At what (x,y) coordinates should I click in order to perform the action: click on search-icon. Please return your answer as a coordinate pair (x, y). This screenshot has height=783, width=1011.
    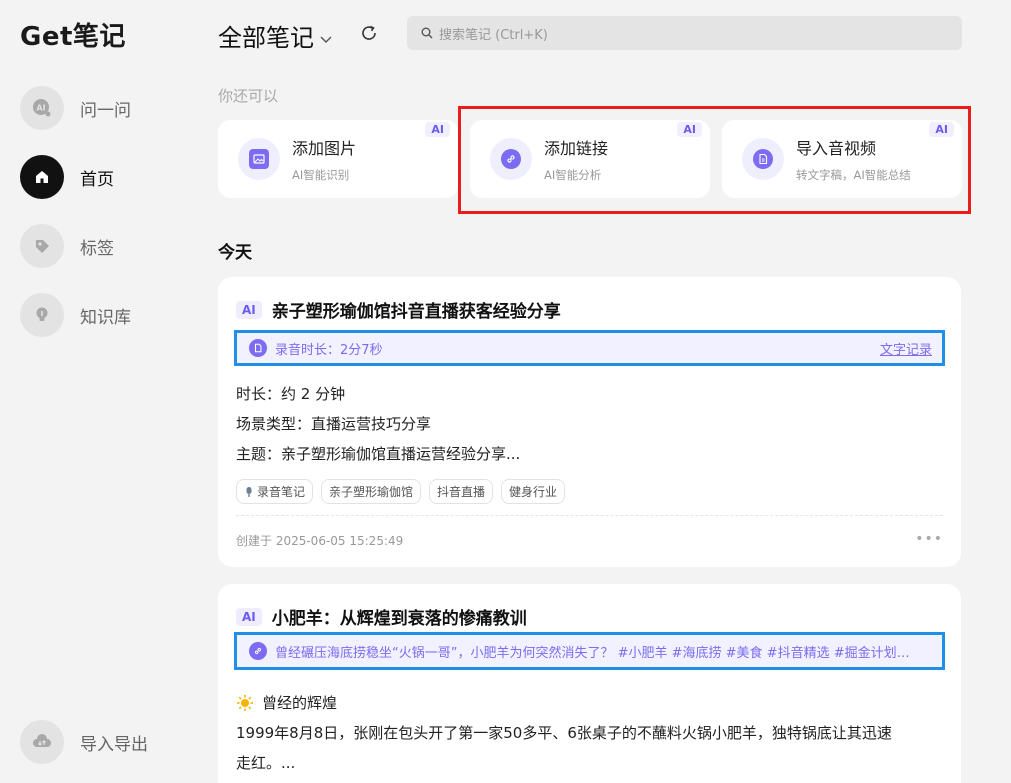
    Looking at the image, I should click on (427, 33).